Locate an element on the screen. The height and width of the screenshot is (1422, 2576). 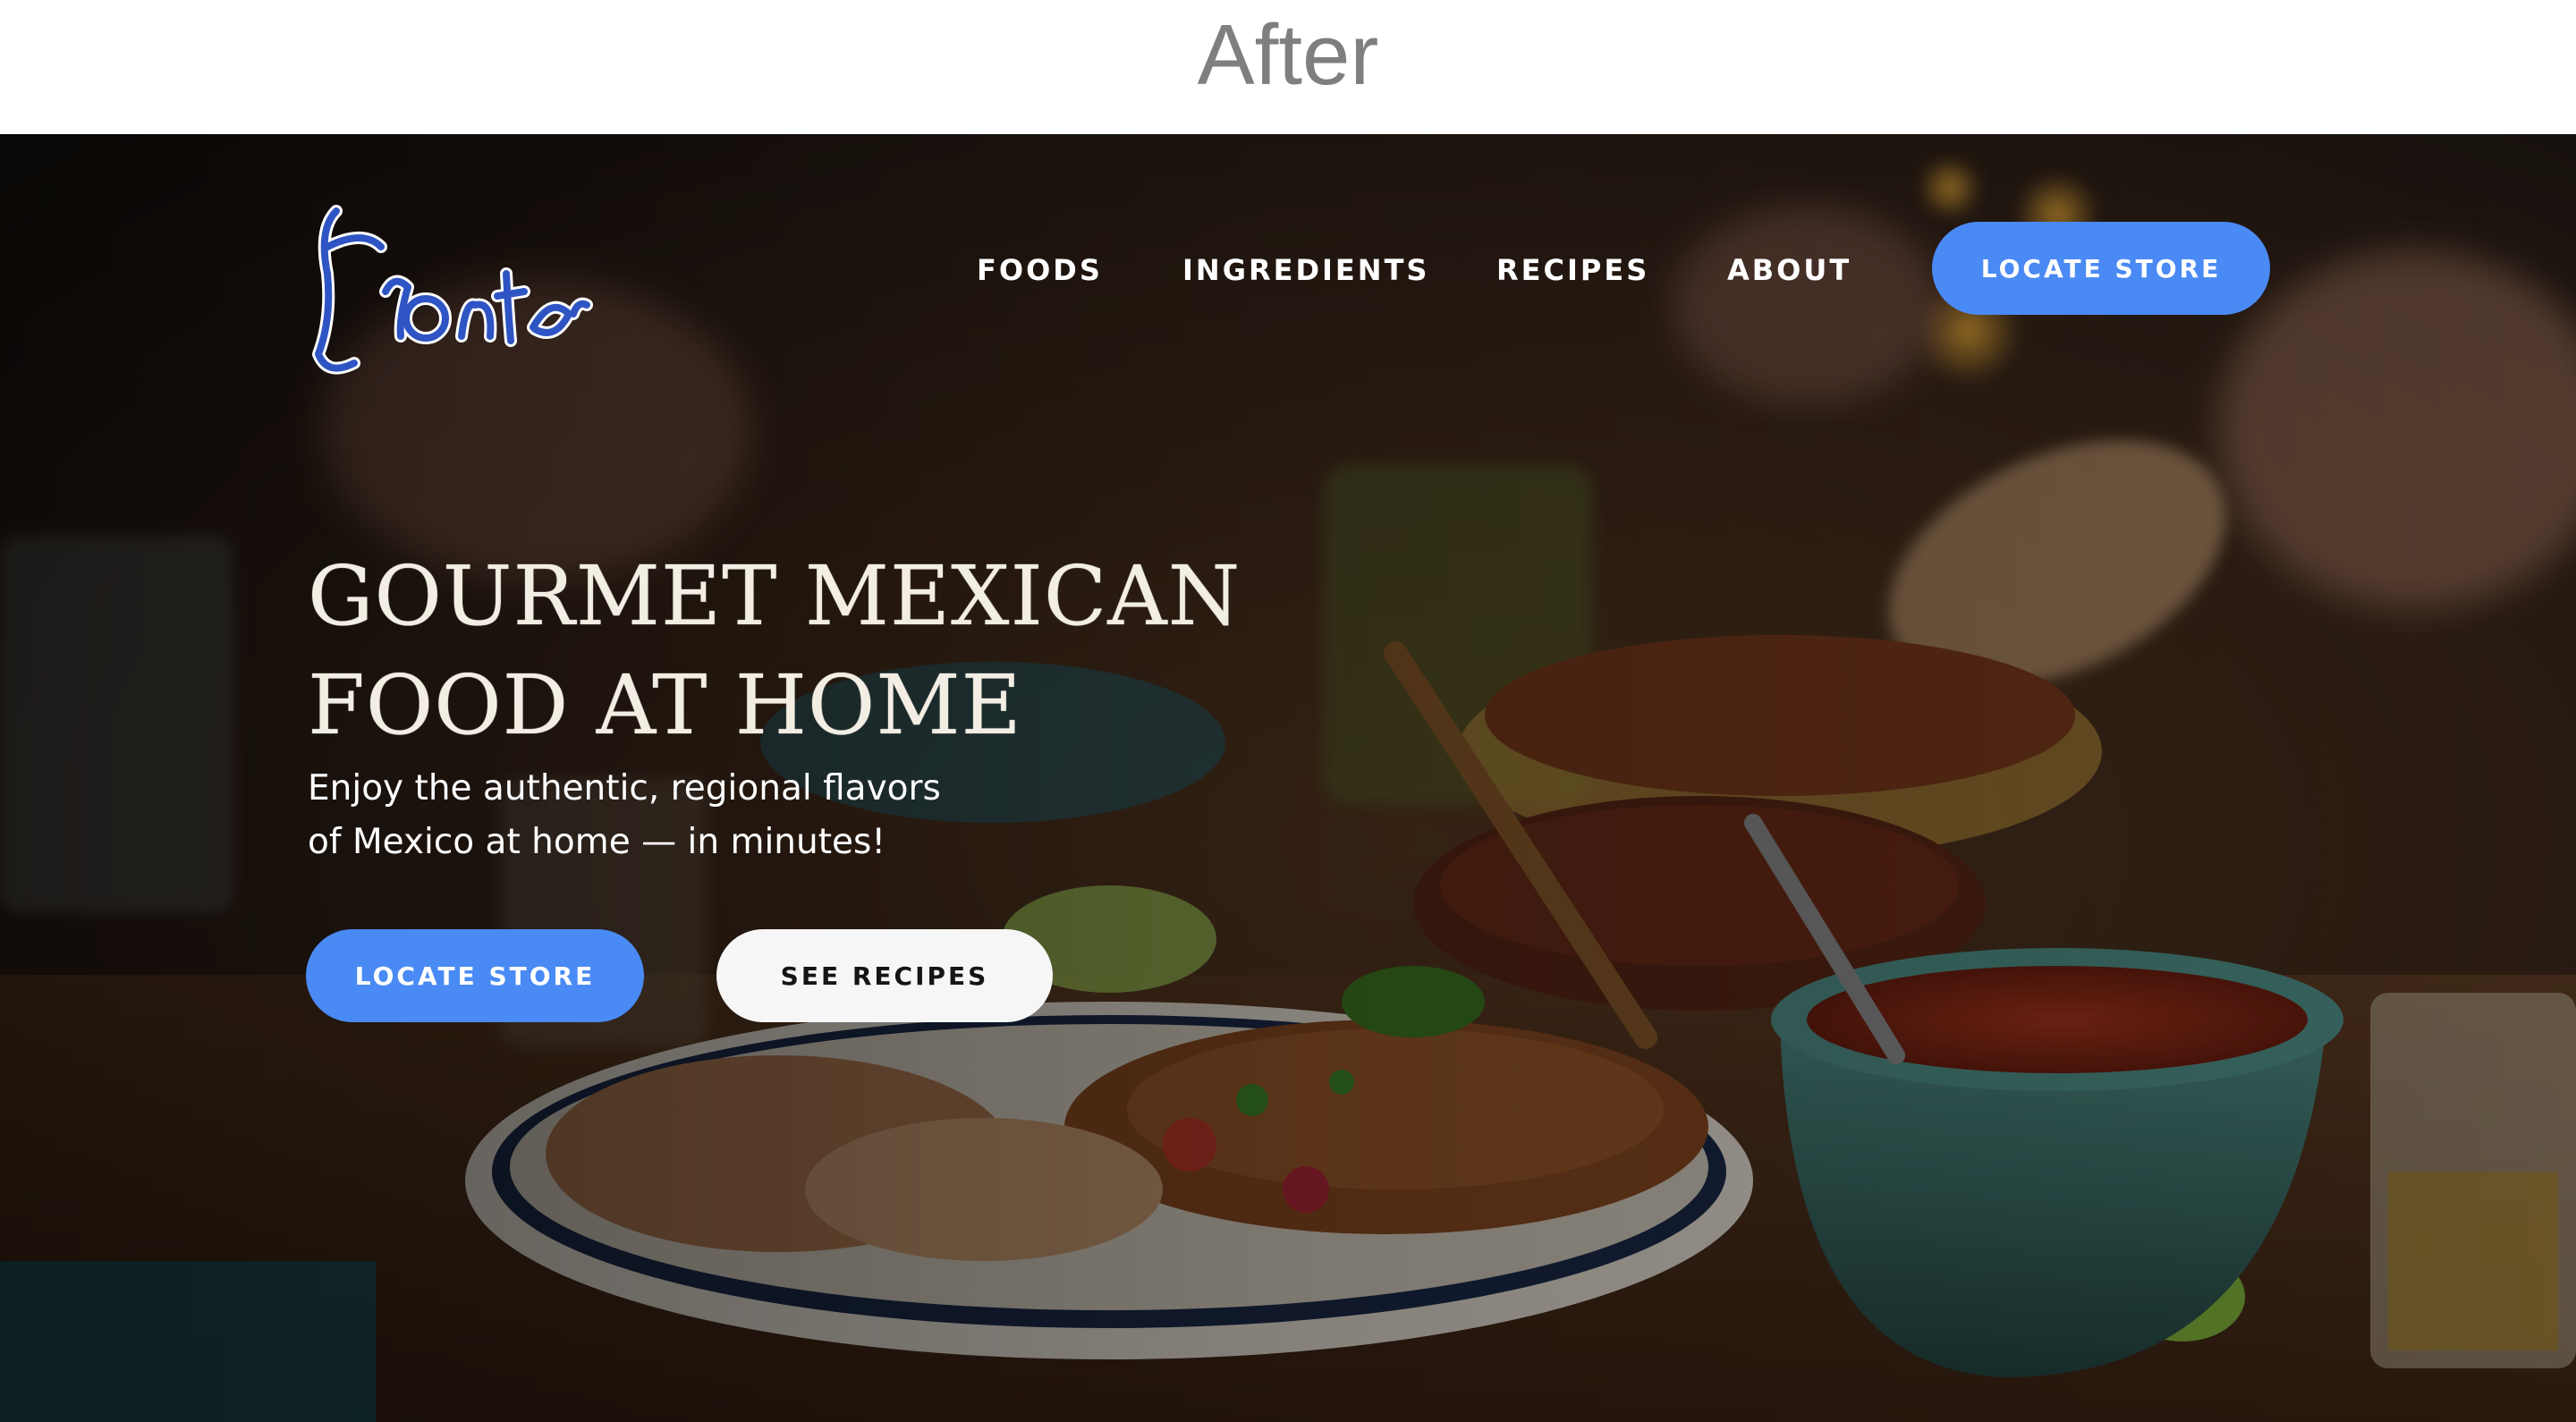
hero-locate-store-button: LOCATE STORE is located at coordinates (475, 975).